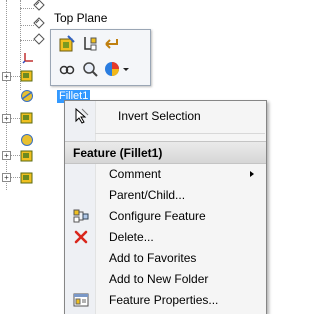 The image size is (320, 314). Describe the element at coordinates (81, 237) in the screenshot. I see `delete-icon` at that location.